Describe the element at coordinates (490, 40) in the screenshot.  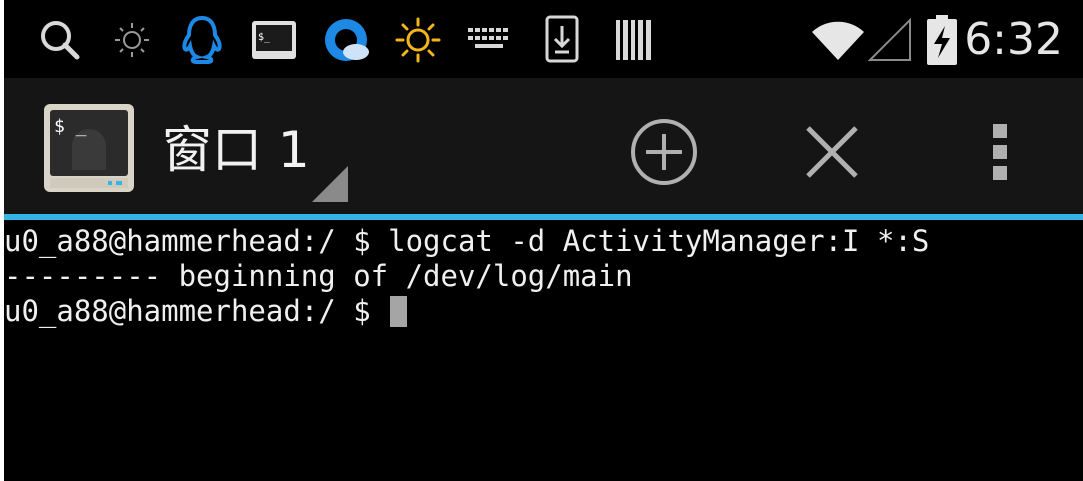
I see `keyboard-icon` at that location.